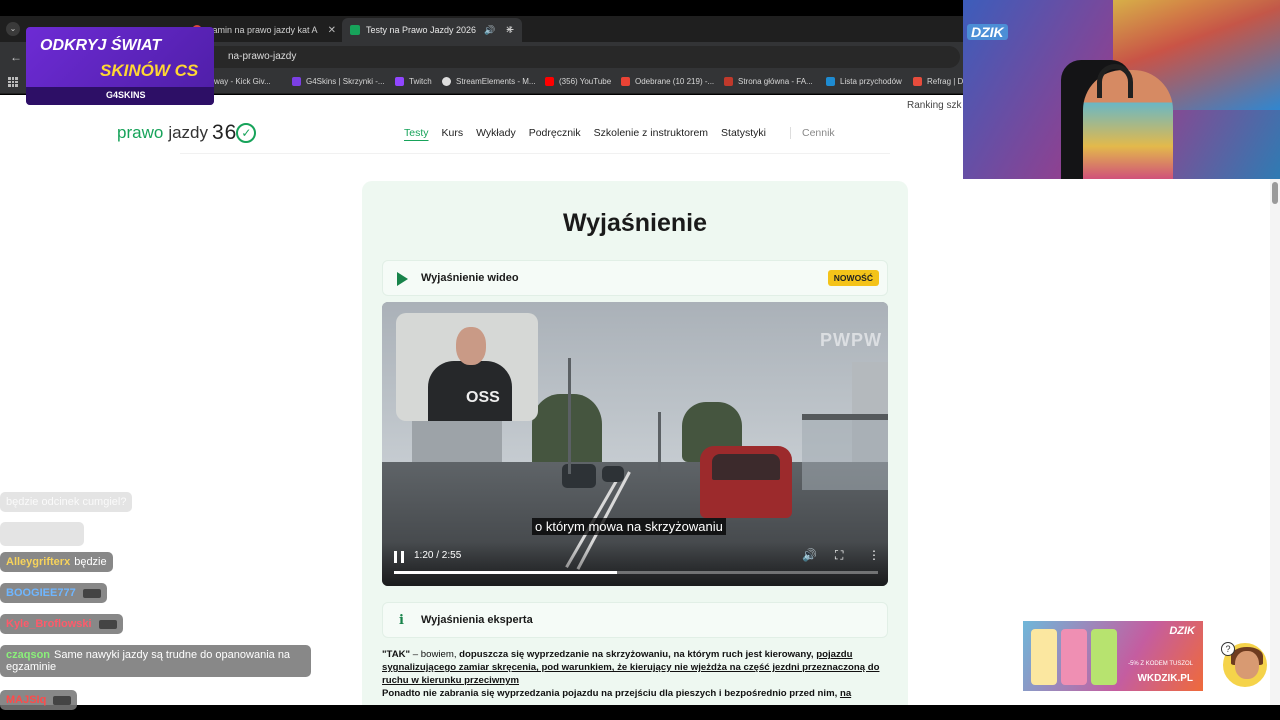 The width and height of the screenshot is (1280, 720). What do you see at coordinates (467, 367) in the screenshot?
I see `presenter-pip: OSS` at bounding box center [467, 367].